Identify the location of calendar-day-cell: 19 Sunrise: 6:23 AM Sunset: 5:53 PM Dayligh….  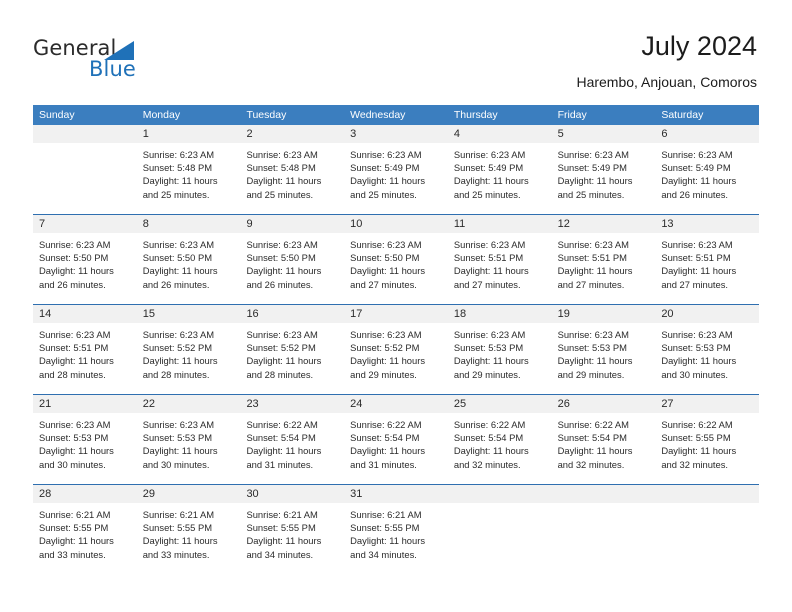
(603, 349).